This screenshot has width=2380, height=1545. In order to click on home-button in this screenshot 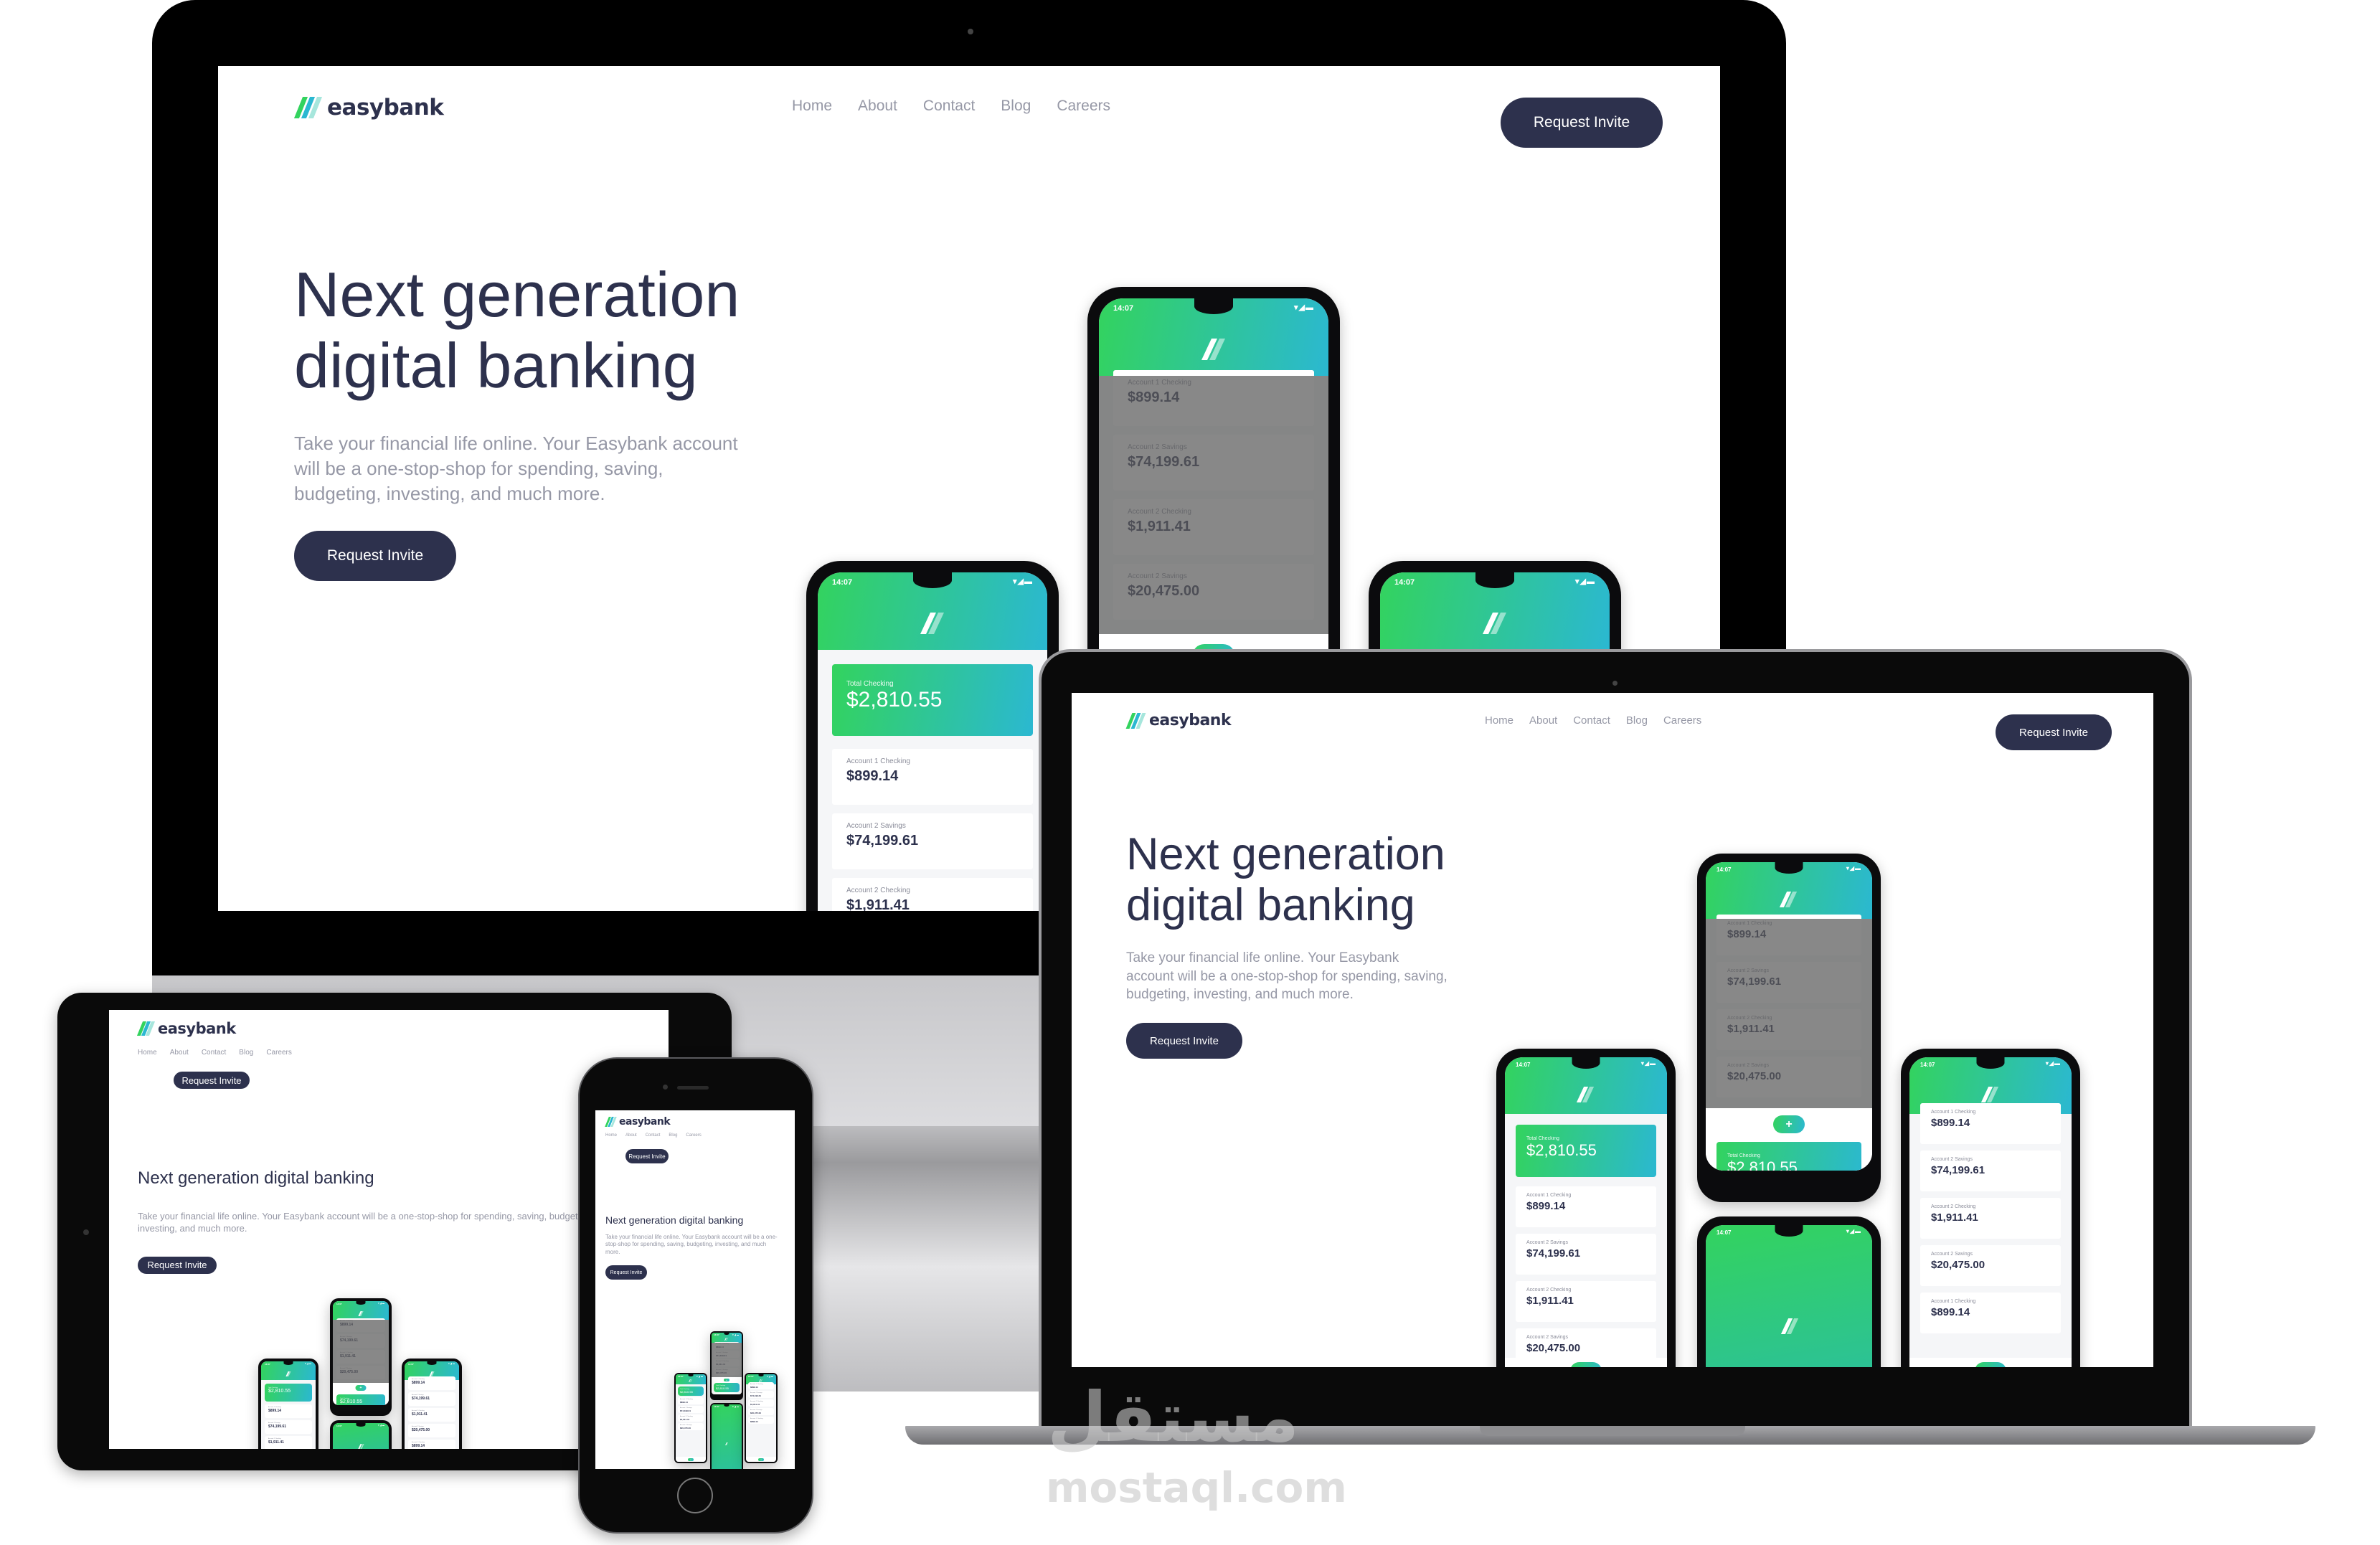, I will do `click(695, 1496)`.